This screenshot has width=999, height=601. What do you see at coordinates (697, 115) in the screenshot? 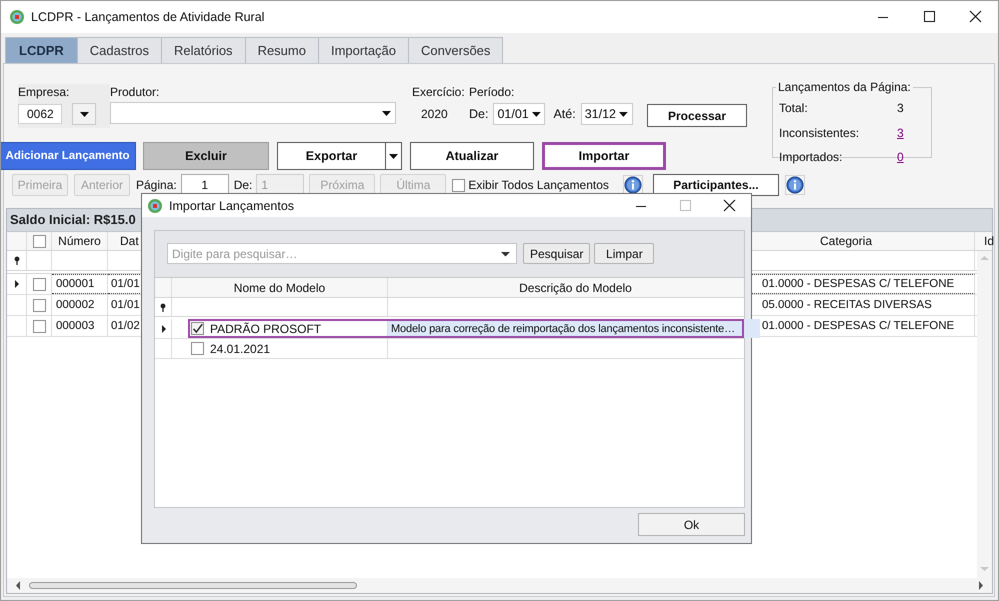
I see `process-button: Processar` at bounding box center [697, 115].